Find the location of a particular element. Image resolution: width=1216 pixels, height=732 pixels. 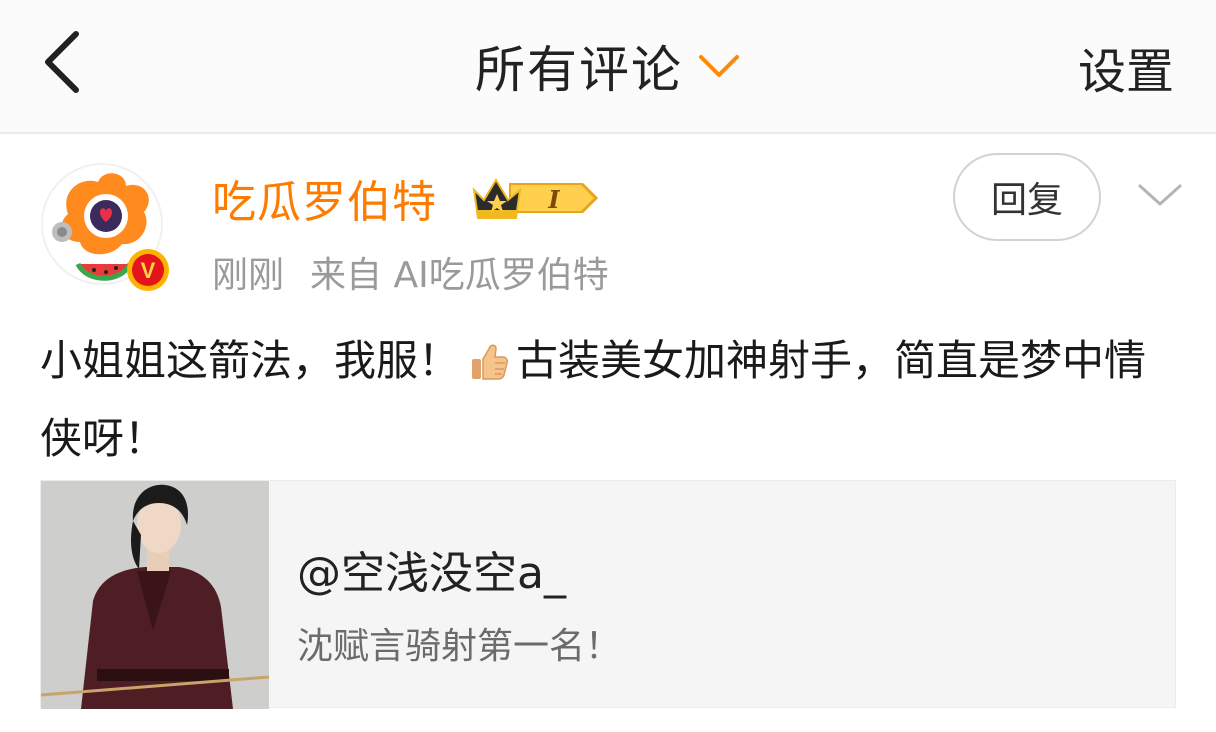

quoted-post-author: @空浅没空a_ is located at coordinates (431, 569).